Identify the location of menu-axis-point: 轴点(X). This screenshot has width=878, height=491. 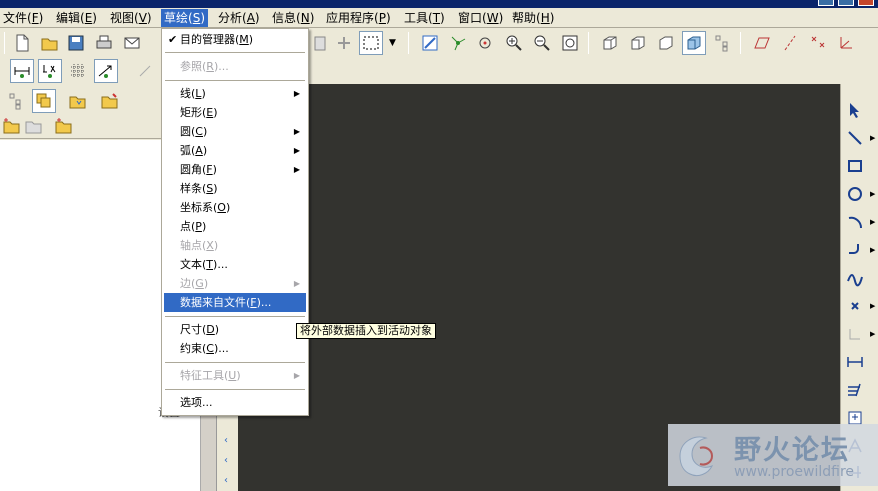
(235, 245).